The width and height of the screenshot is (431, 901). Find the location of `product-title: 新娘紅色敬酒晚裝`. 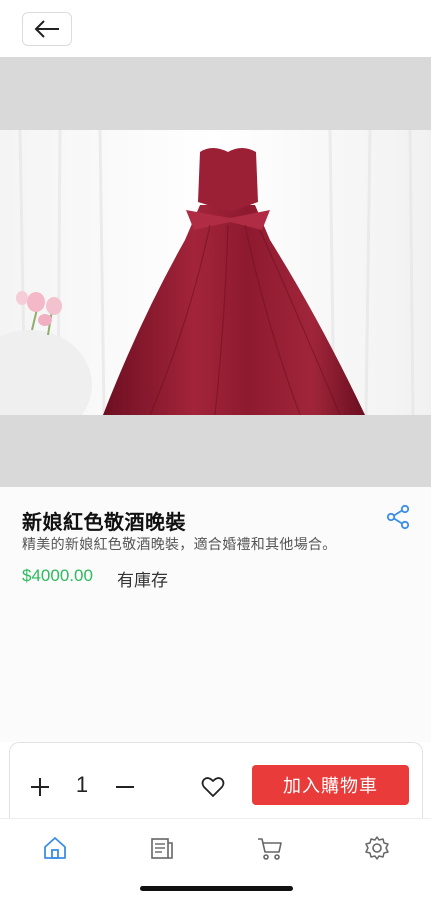

product-title: 新娘紅色敬酒晚裝 is located at coordinates (104, 523).